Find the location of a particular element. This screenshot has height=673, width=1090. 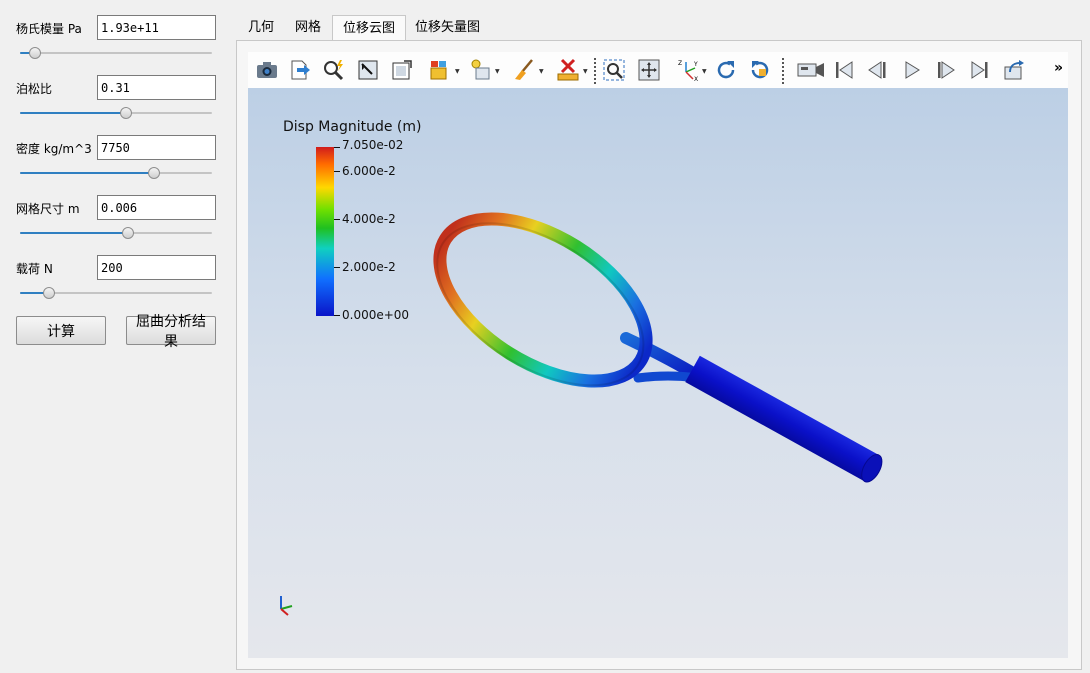

zoom-to-box-icon is located at coordinates (614, 70).